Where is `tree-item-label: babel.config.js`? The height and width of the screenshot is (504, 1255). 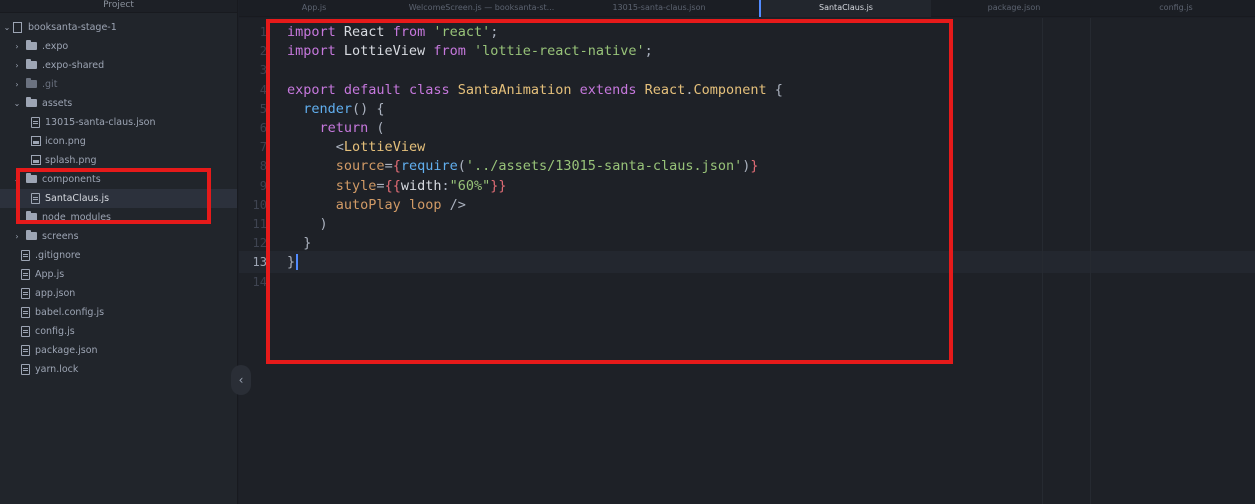 tree-item-label: babel.config.js is located at coordinates (70, 312).